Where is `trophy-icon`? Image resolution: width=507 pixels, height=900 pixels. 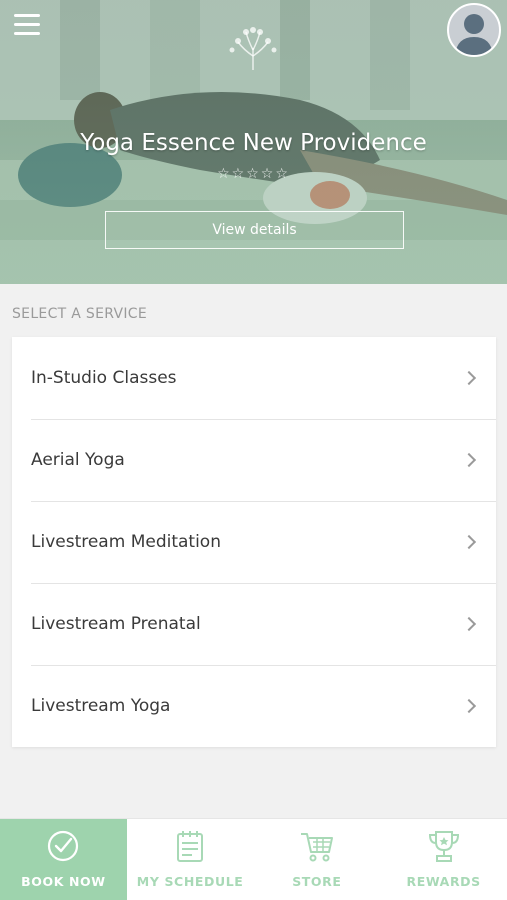
trophy-icon is located at coordinates (443, 846).